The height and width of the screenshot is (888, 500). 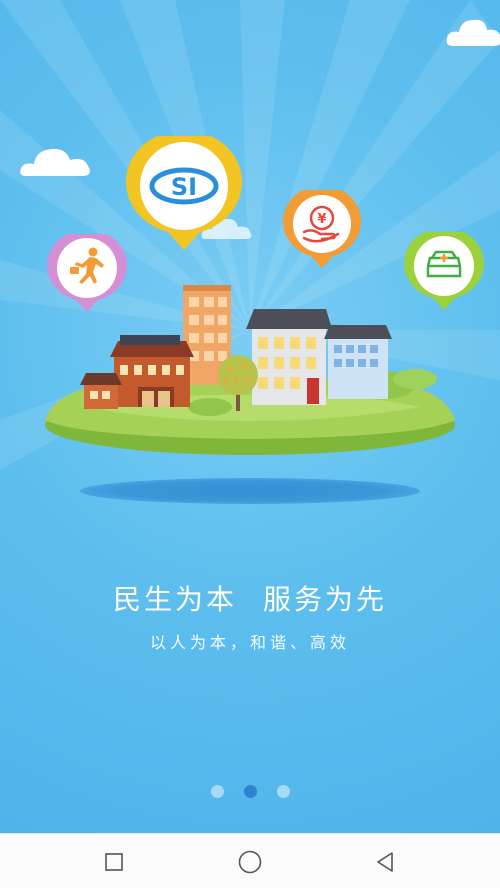 I want to click on home-button, so click(x=250, y=862).